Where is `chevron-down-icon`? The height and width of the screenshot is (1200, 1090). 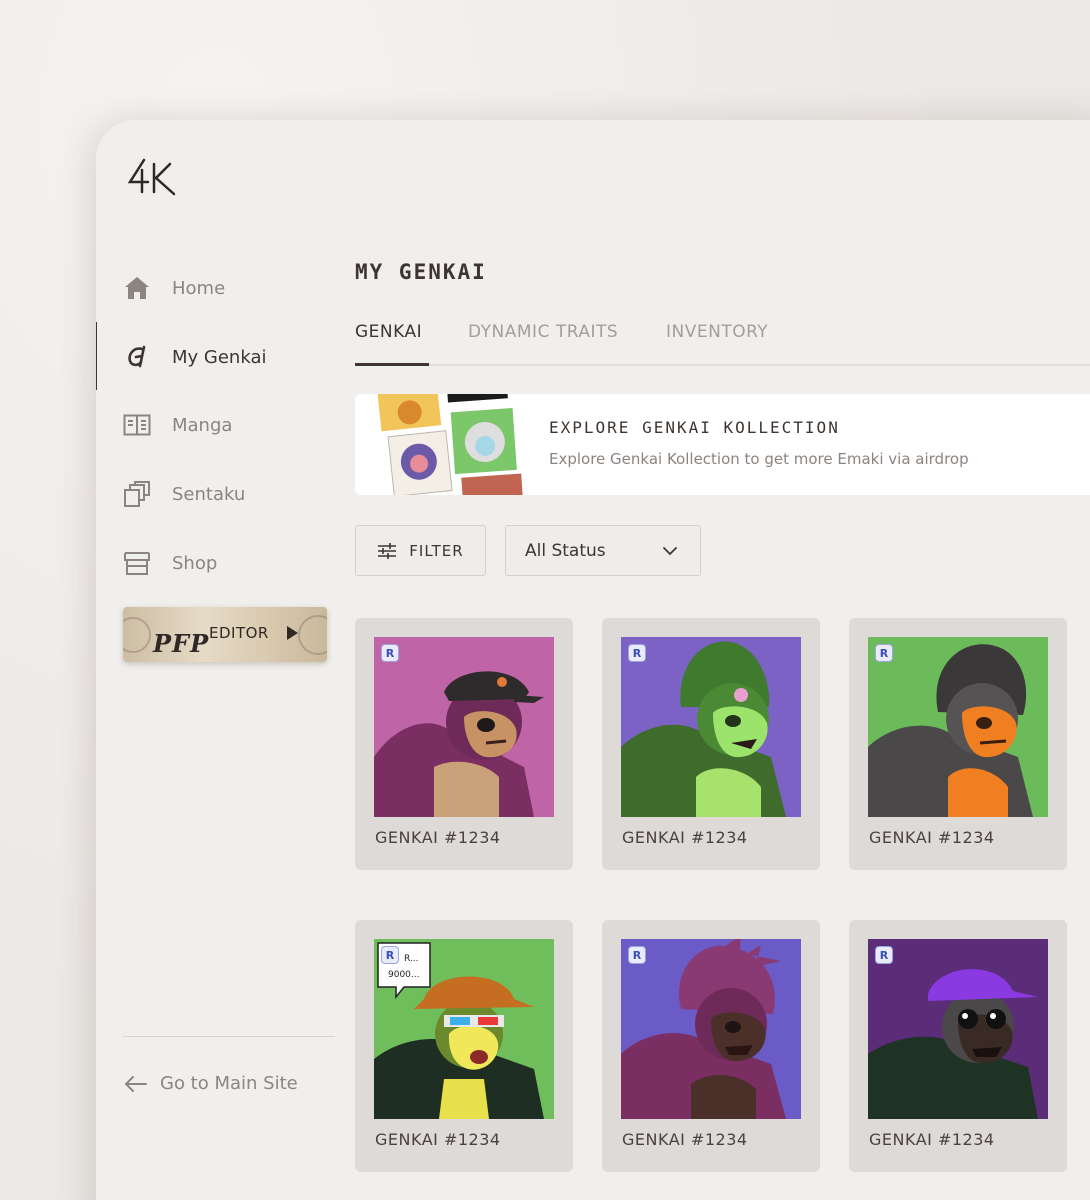
chevron-down-icon is located at coordinates (670, 550).